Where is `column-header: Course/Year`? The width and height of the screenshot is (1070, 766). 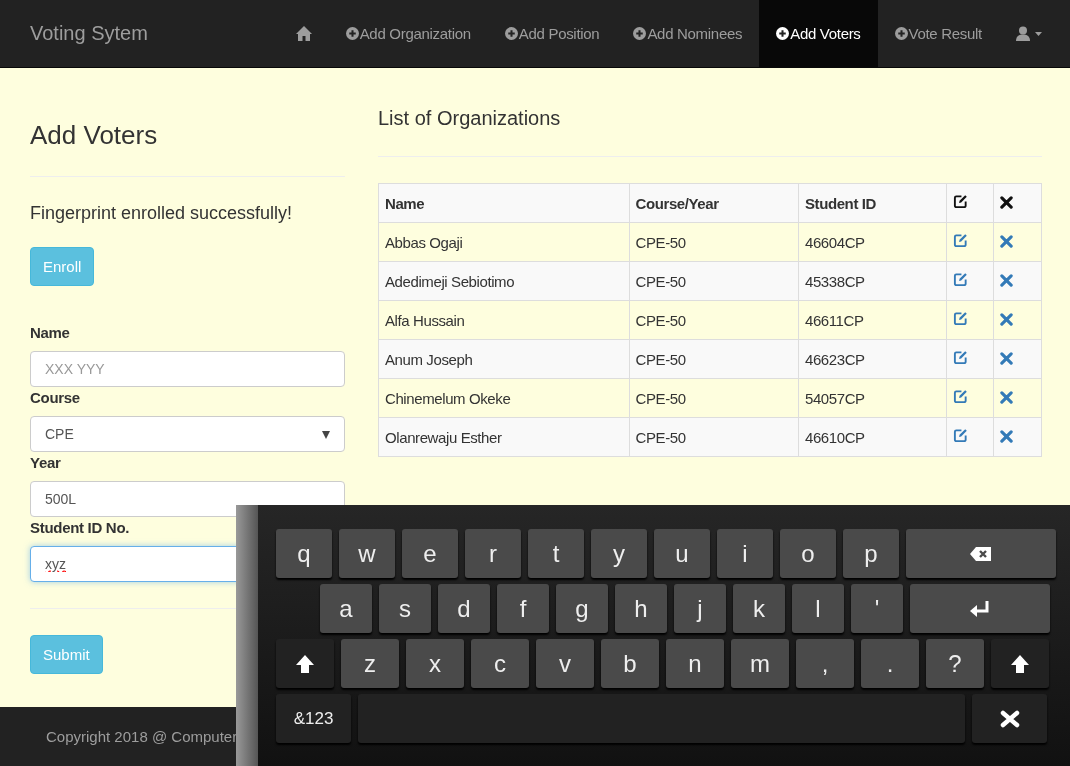
column-header: Course/Year is located at coordinates (714, 203).